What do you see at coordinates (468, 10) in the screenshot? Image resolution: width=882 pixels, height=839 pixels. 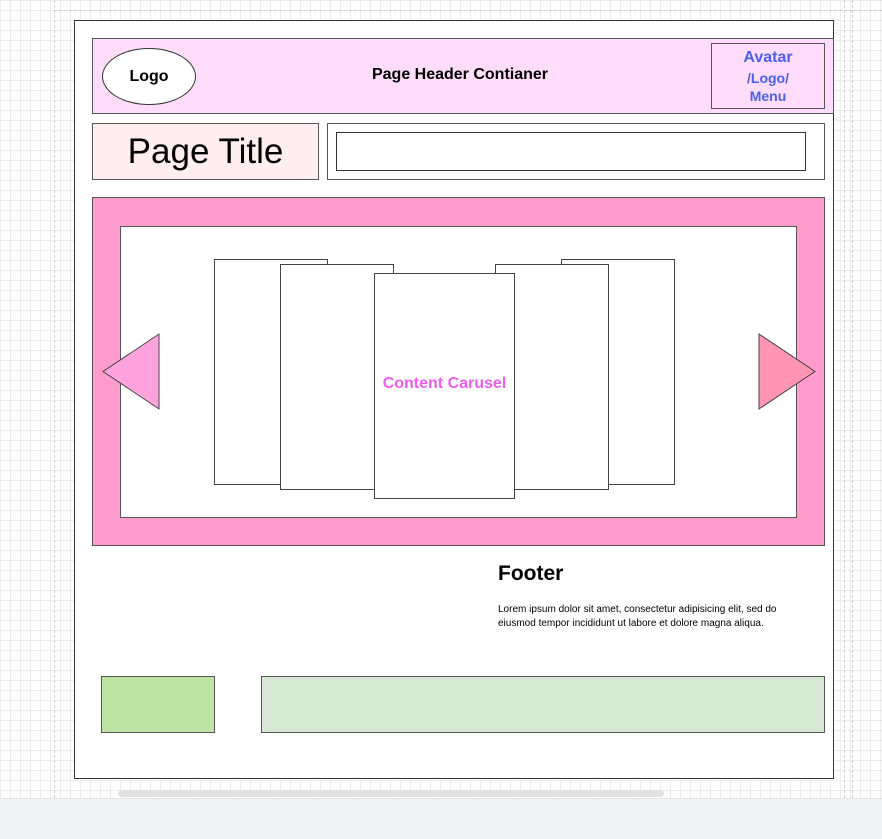 I see `page-boundary-top` at bounding box center [468, 10].